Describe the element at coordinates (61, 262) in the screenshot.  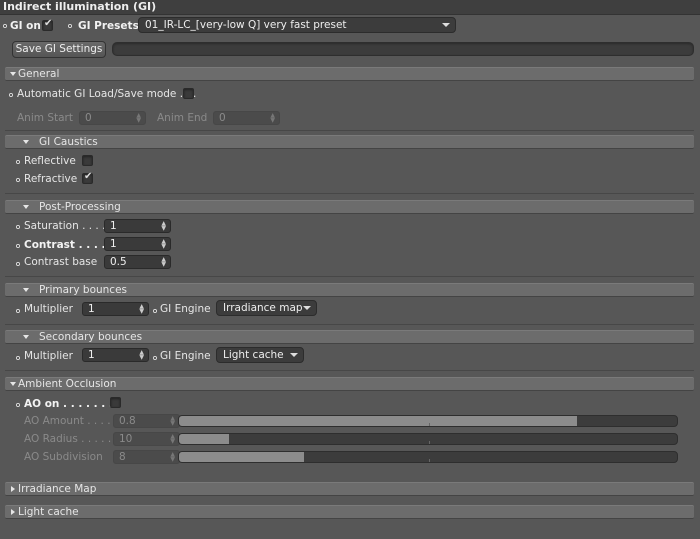
I see `contrast-base-label: Contrast base` at that location.